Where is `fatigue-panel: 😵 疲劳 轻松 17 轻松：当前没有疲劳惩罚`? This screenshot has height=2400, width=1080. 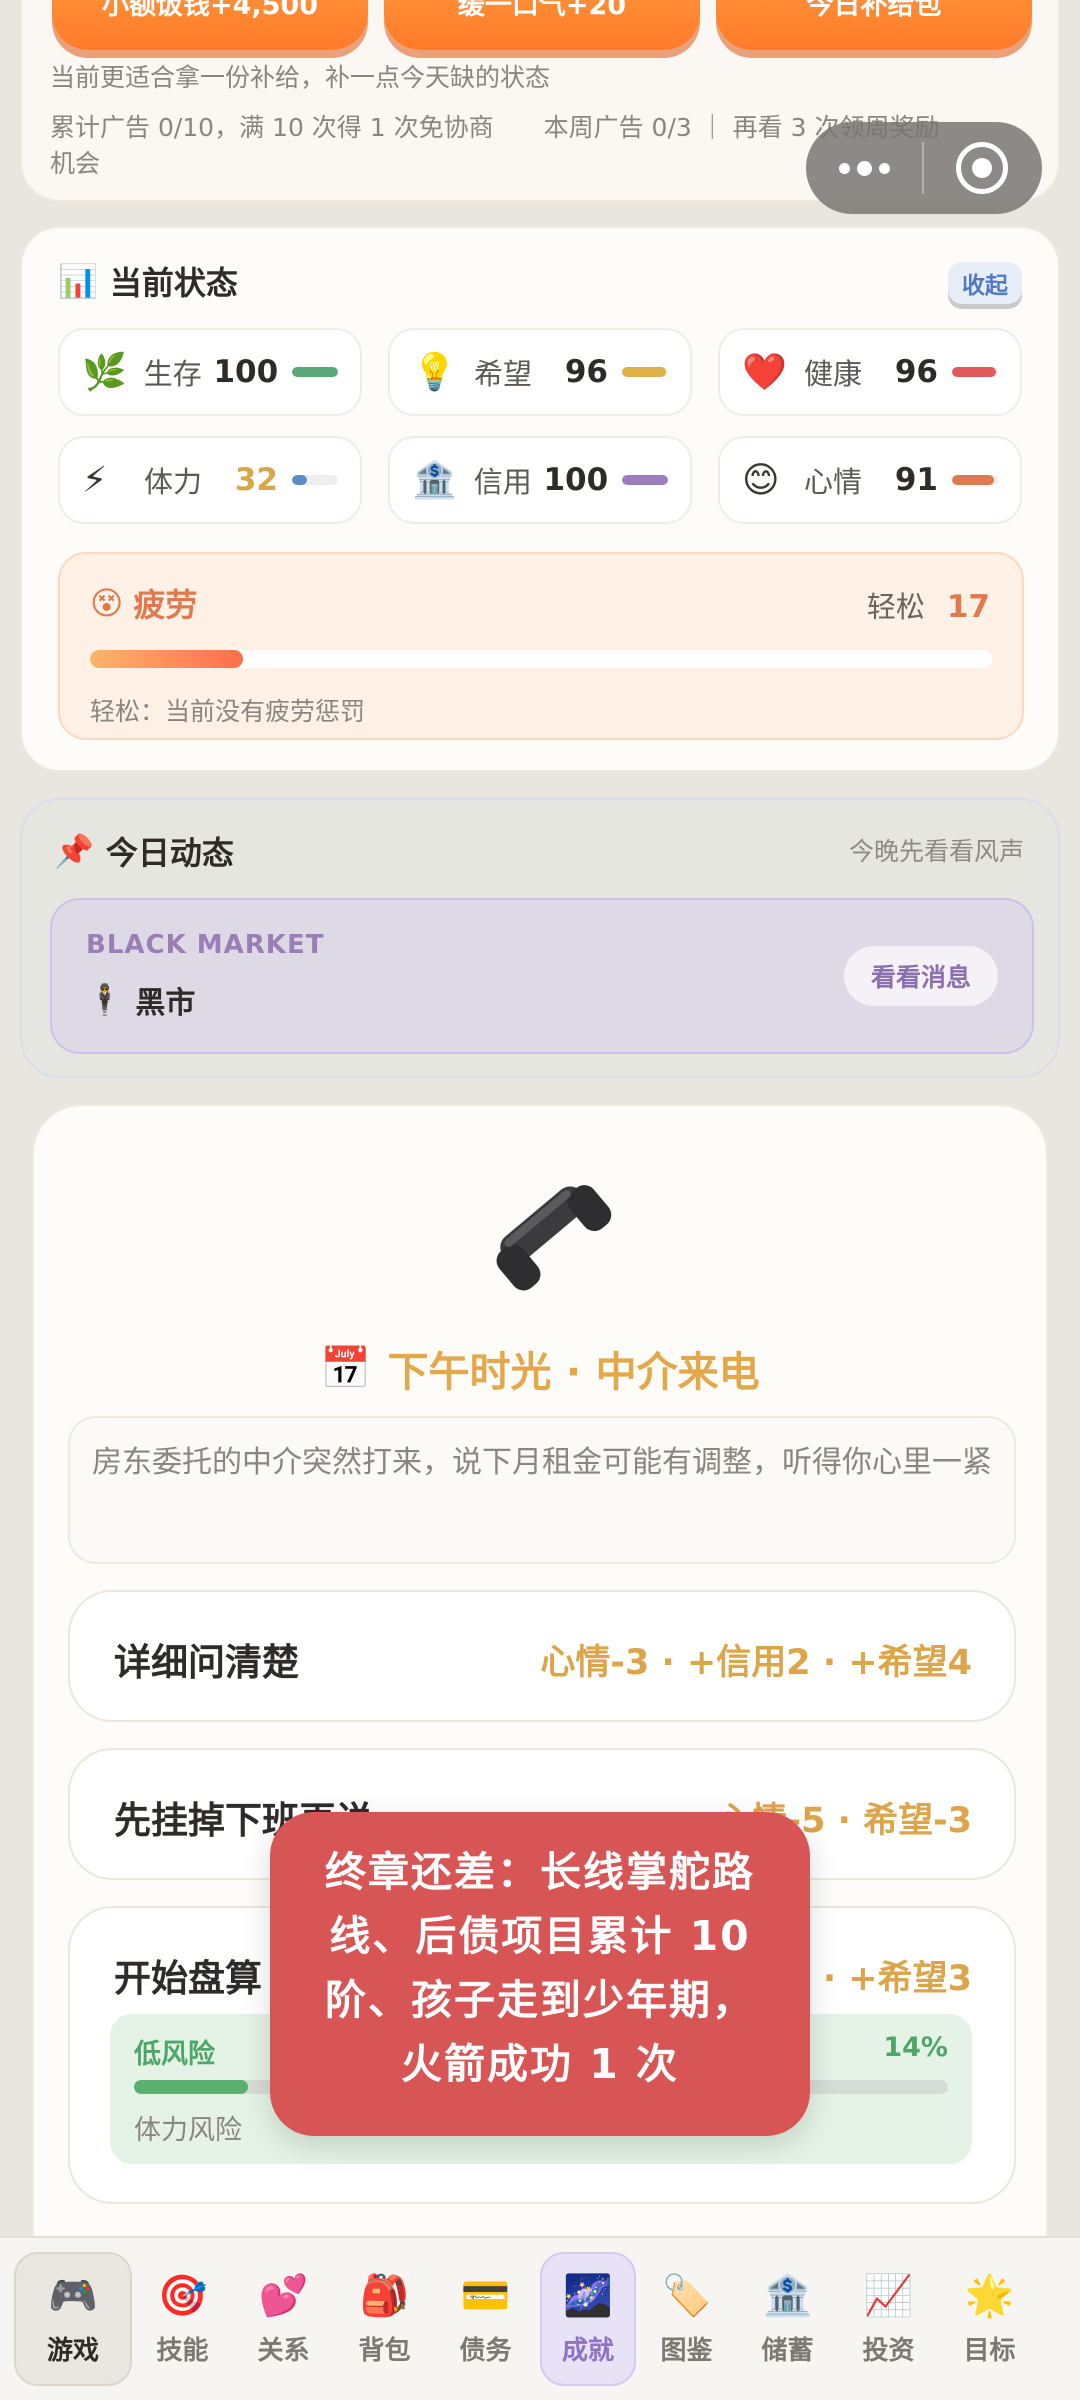 fatigue-panel: 😵 疲劳 轻松 17 轻松：当前没有疲劳惩罚 is located at coordinates (541, 646).